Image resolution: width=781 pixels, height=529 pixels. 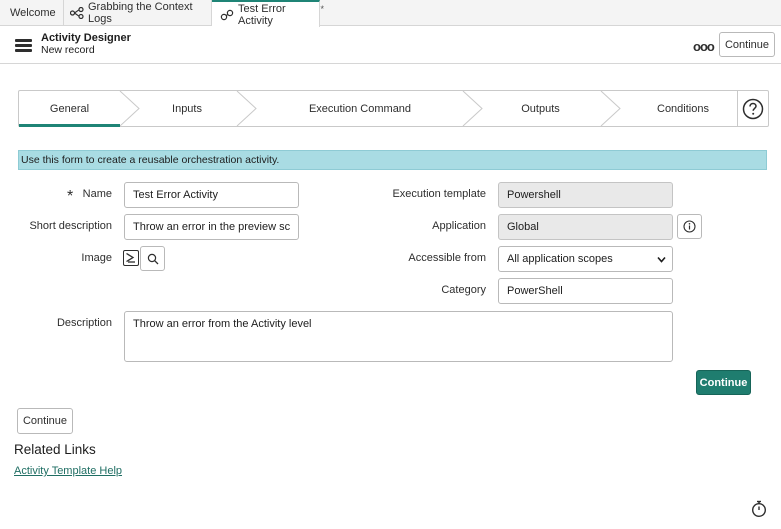 What do you see at coordinates (86, 38) in the screenshot?
I see `page-title: Activity Designer` at bounding box center [86, 38].